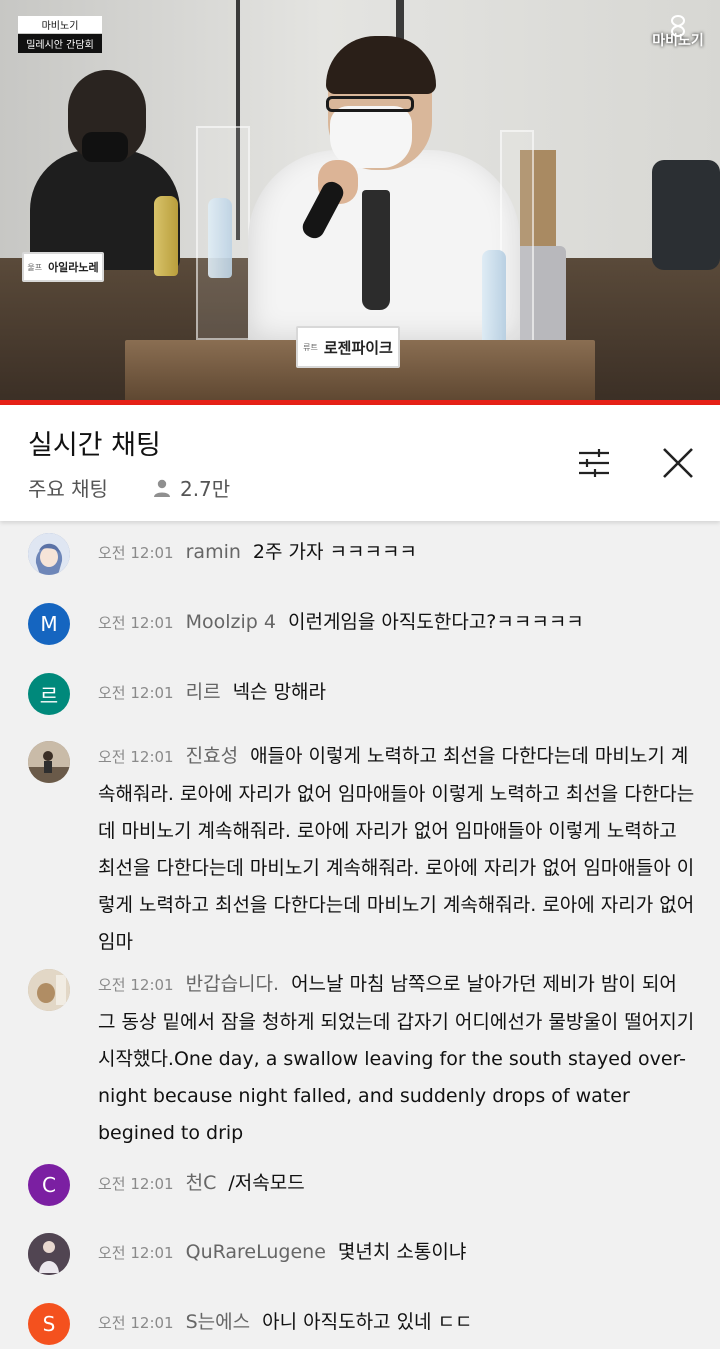 Image resolution: width=720 pixels, height=1349 pixels. I want to click on logo-emblem-icon, so click(678, 26).